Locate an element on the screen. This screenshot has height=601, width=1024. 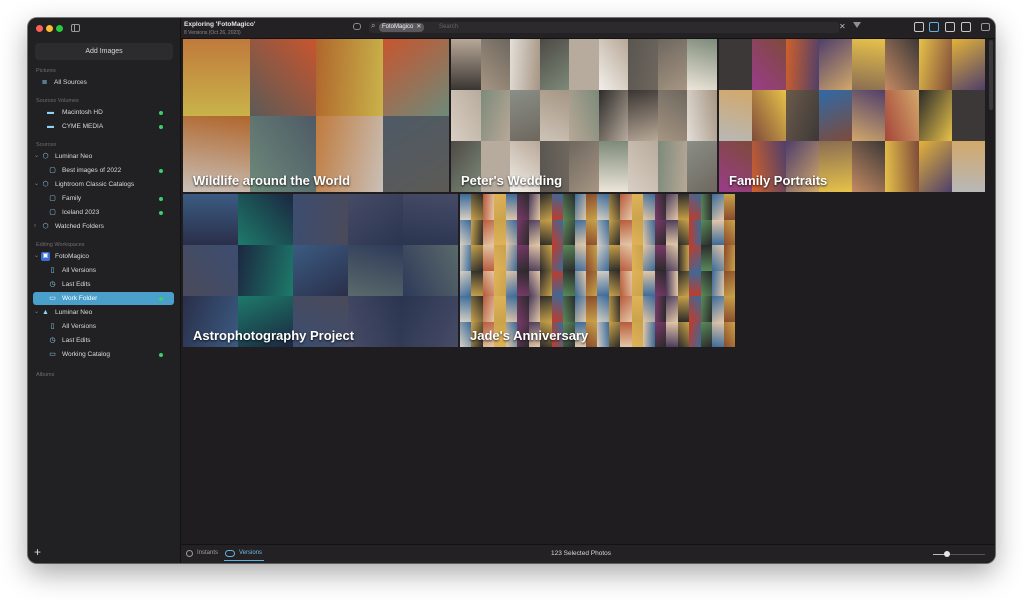
search-scope-icon is located at coordinates (357, 26).